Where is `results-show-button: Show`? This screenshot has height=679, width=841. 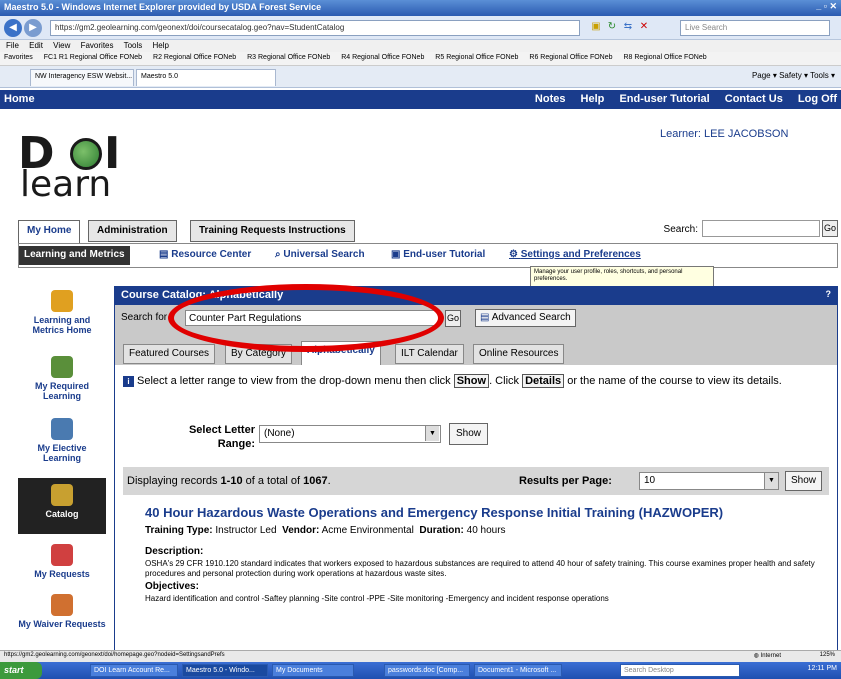
results-show-button: Show is located at coordinates (804, 481).